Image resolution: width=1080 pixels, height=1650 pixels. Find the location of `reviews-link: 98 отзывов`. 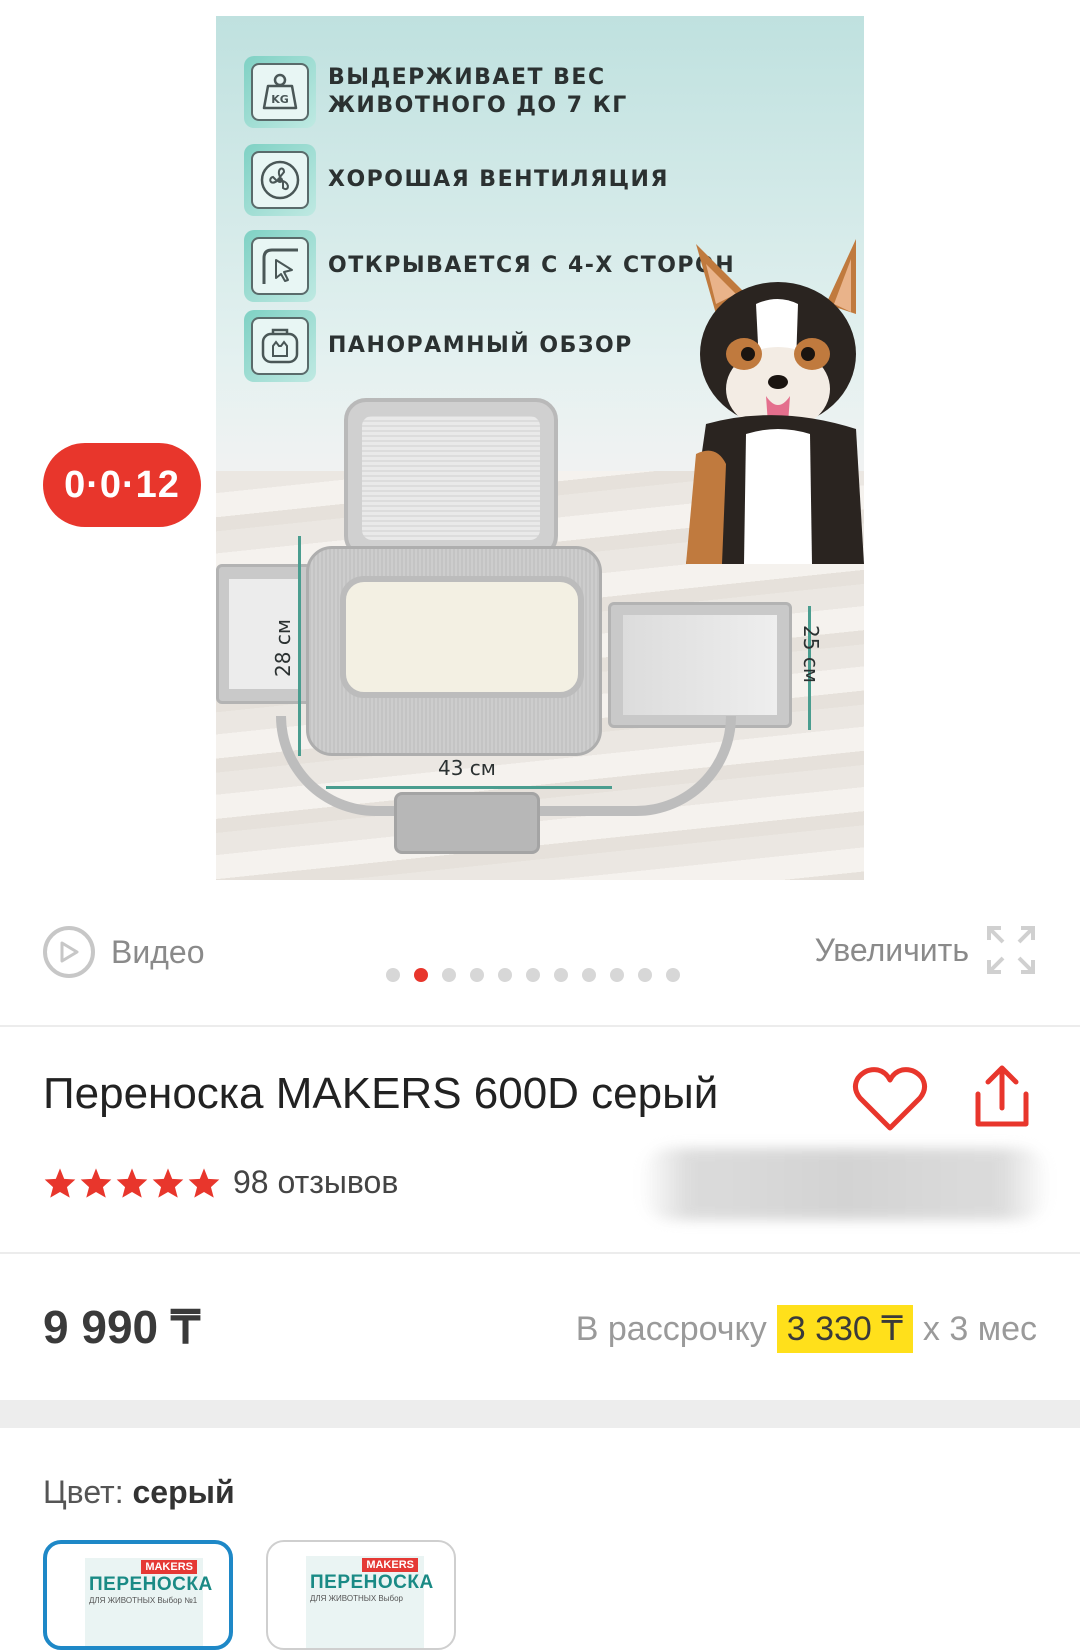

reviews-link: 98 отзывов is located at coordinates (315, 1182).